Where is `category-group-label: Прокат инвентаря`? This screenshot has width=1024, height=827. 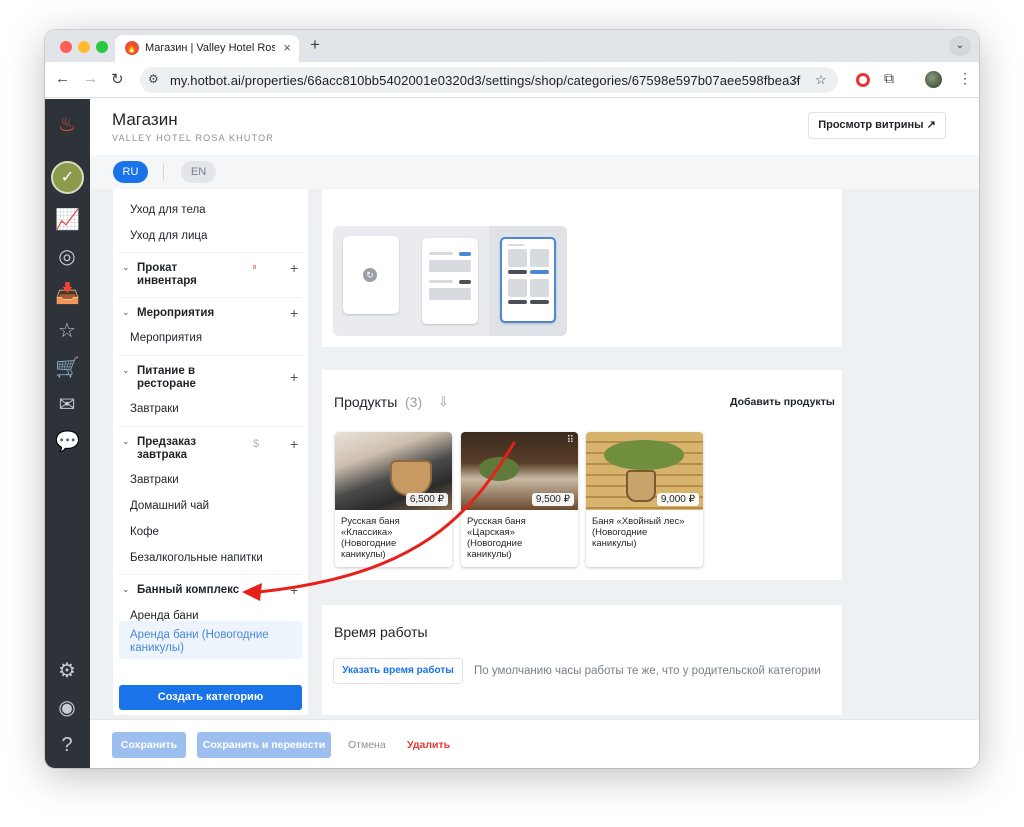 category-group-label: Прокат инвентаря is located at coordinates (167, 274).